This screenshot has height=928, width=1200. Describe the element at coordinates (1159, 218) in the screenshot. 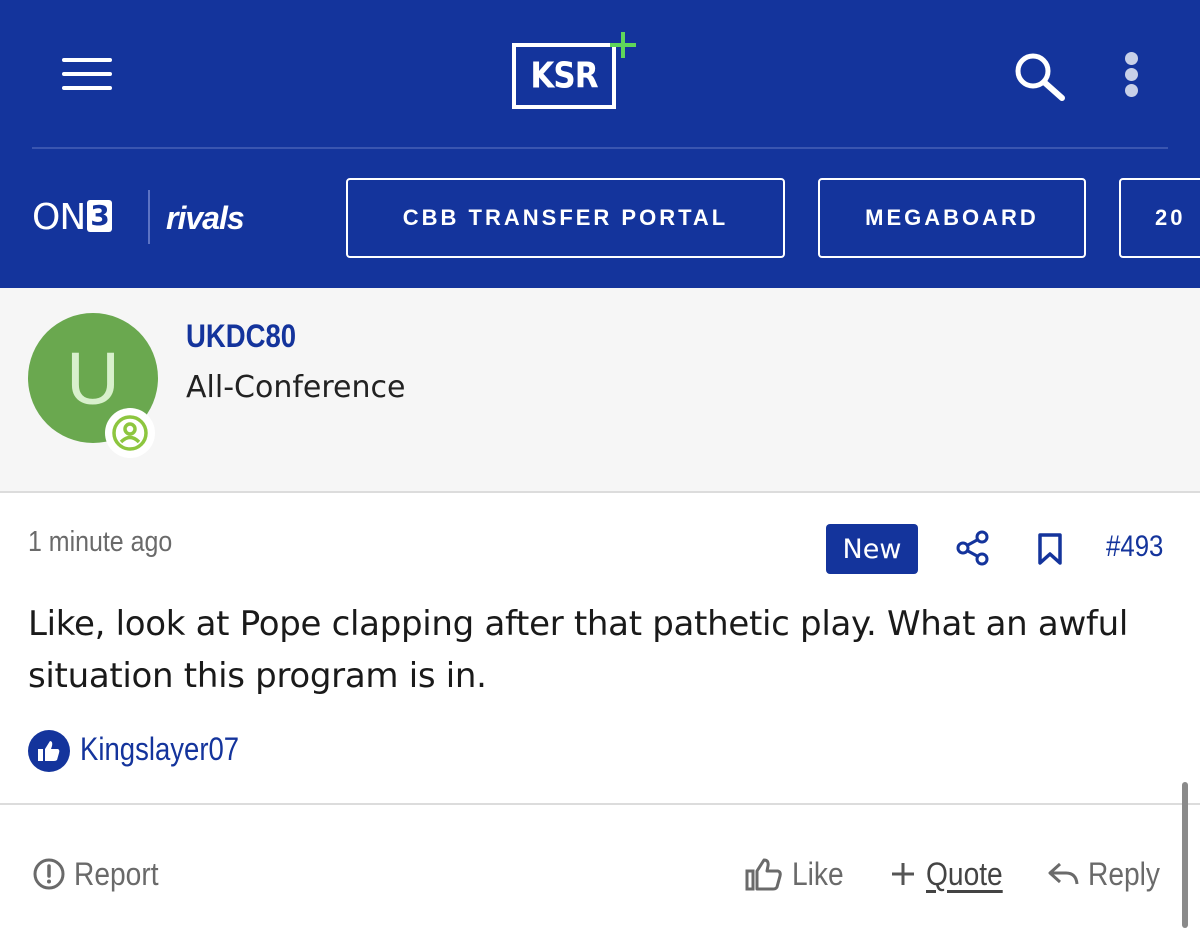

I see `nav-pill-partial: 20` at that location.